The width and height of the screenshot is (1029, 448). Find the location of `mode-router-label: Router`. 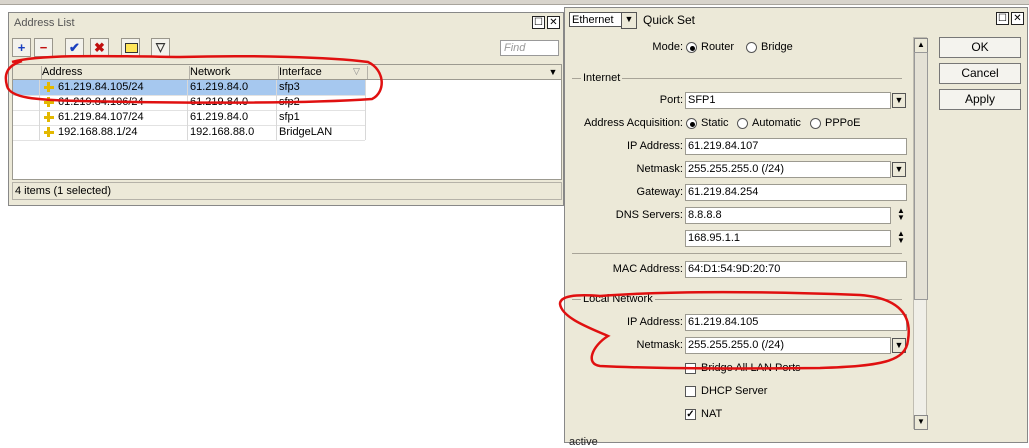

mode-router-label: Router is located at coordinates (718, 47).